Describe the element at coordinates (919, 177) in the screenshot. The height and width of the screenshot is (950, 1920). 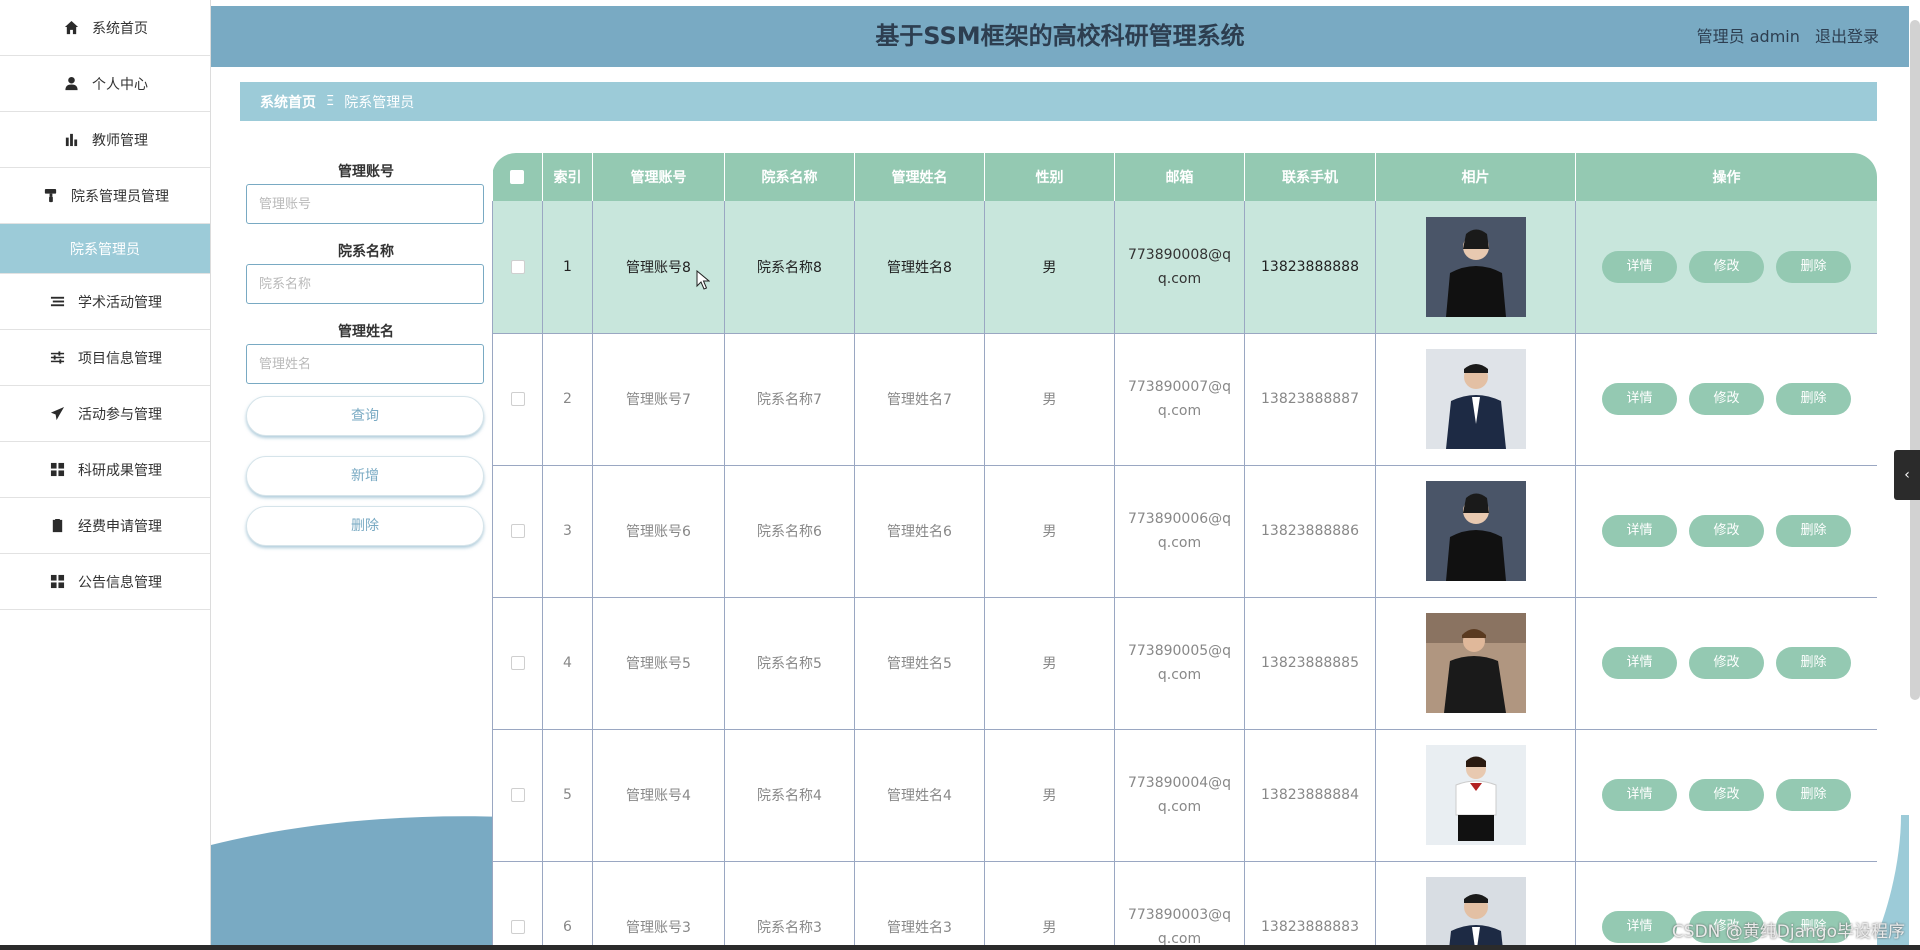
I see `col-header-name: 管理姓名` at that location.